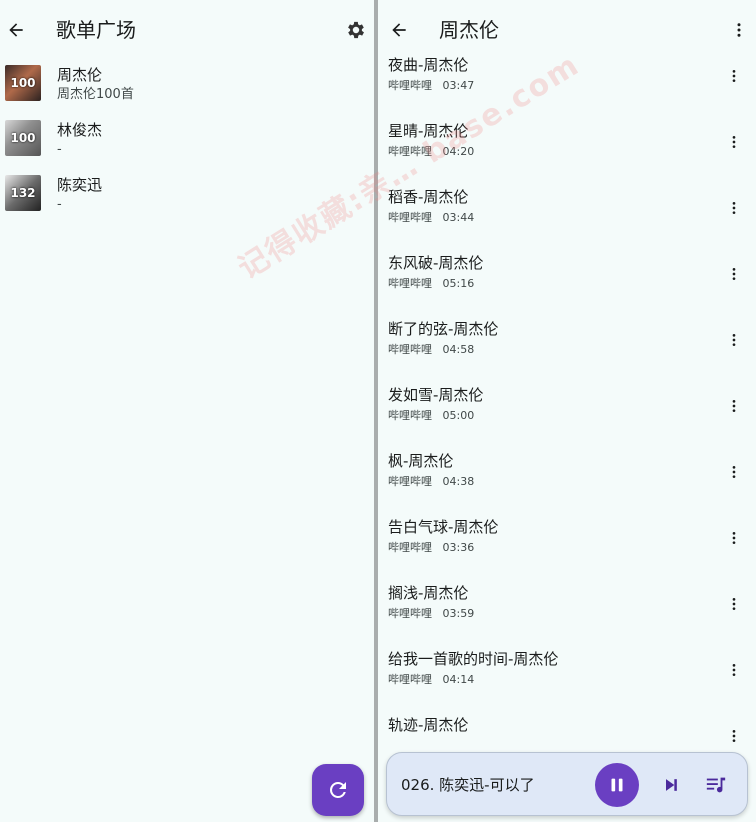  Describe the element at coordinates (458, 349) in the screenshot. I see `song-duration: 04:58` at that location.